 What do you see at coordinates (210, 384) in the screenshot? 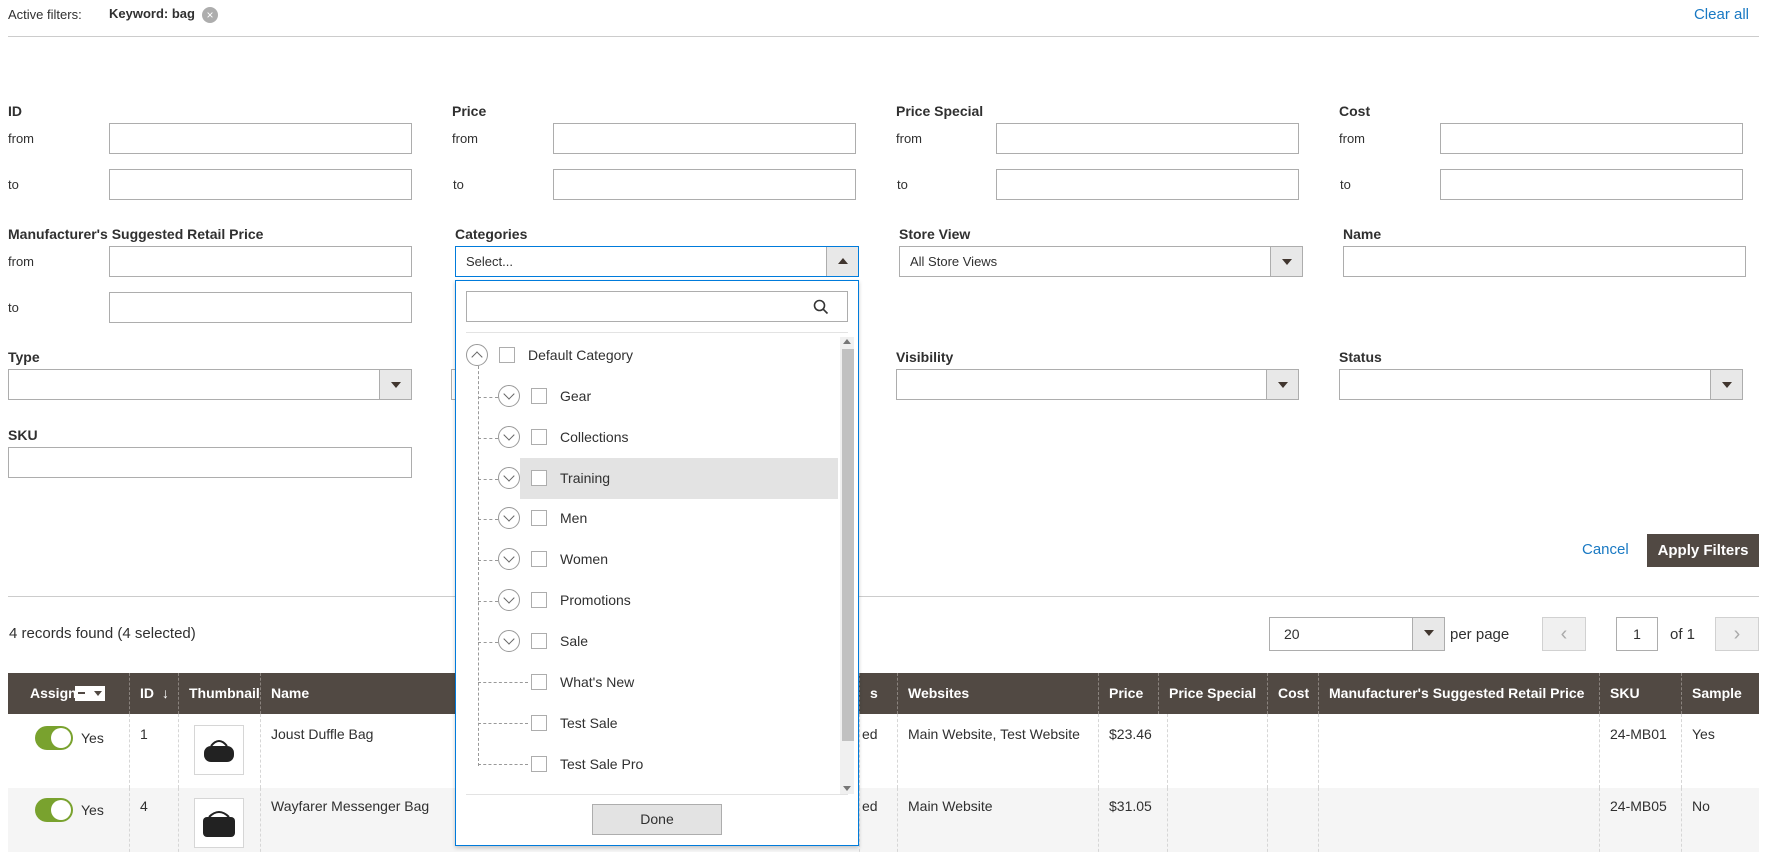
I see `type-select` at bounding box center [210, 384].